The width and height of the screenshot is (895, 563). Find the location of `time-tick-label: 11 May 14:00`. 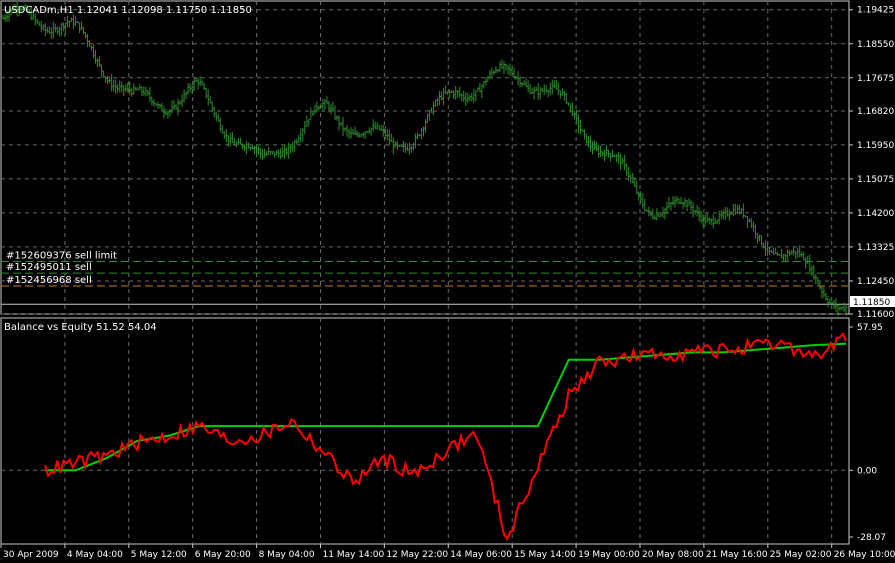

time-tick-label: 11 May 14:00 is located at coordinates (354, 555).